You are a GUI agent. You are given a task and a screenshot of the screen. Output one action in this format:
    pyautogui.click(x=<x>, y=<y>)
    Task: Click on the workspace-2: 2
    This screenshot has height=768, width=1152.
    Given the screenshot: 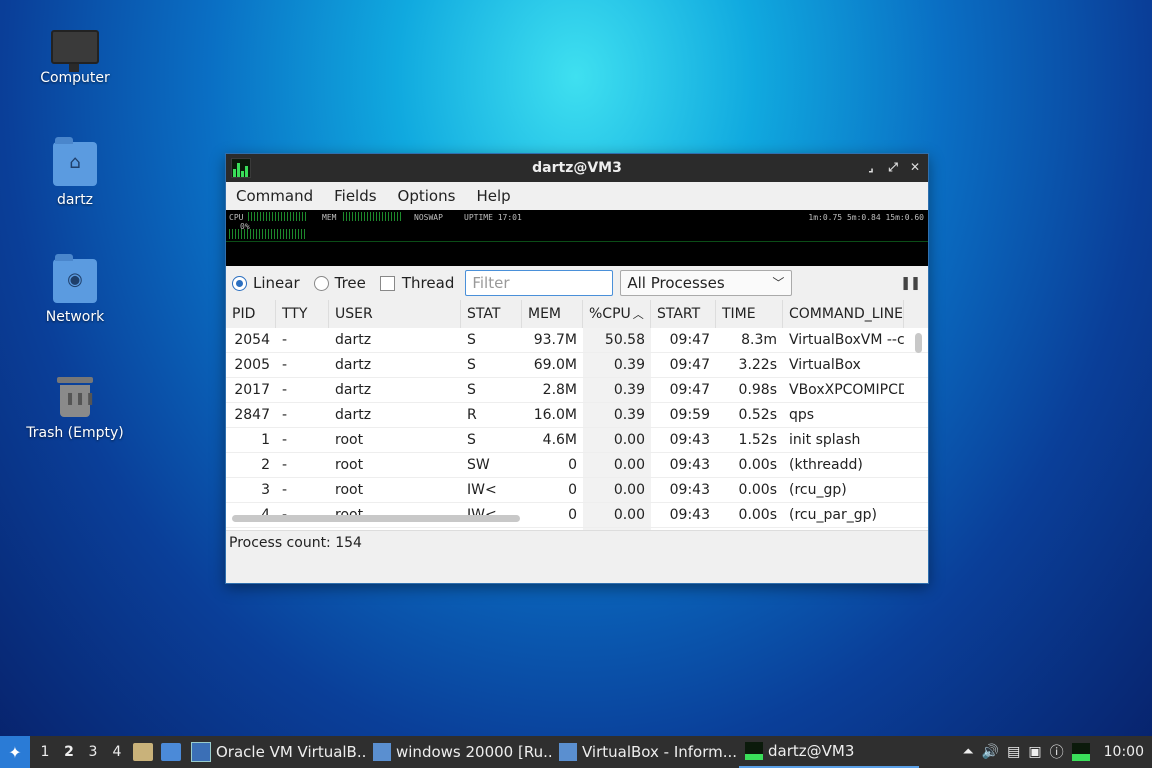 What is the action you would take?
    pyautogui.click(x=69, y=752)
    